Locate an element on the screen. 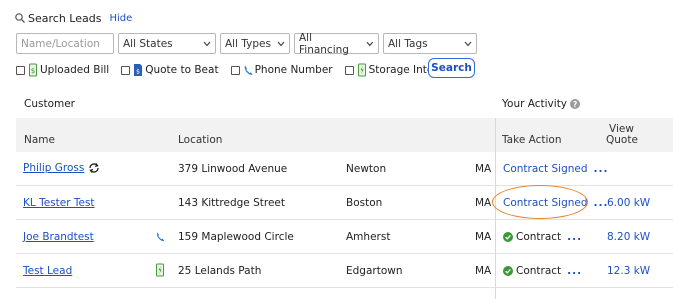 The height and width of the screenshot is (299, 673). column-header-take-action: Take Action is located at coordinates (532, 140).